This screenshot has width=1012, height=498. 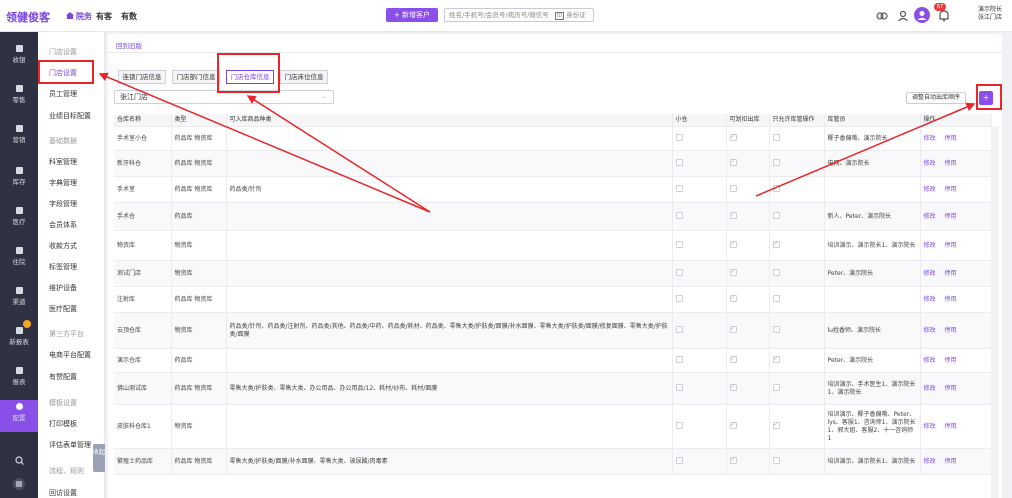 I want to click on adjust-outbound-order-button: 调整自动出库顺序, so click(x=936, y=98).